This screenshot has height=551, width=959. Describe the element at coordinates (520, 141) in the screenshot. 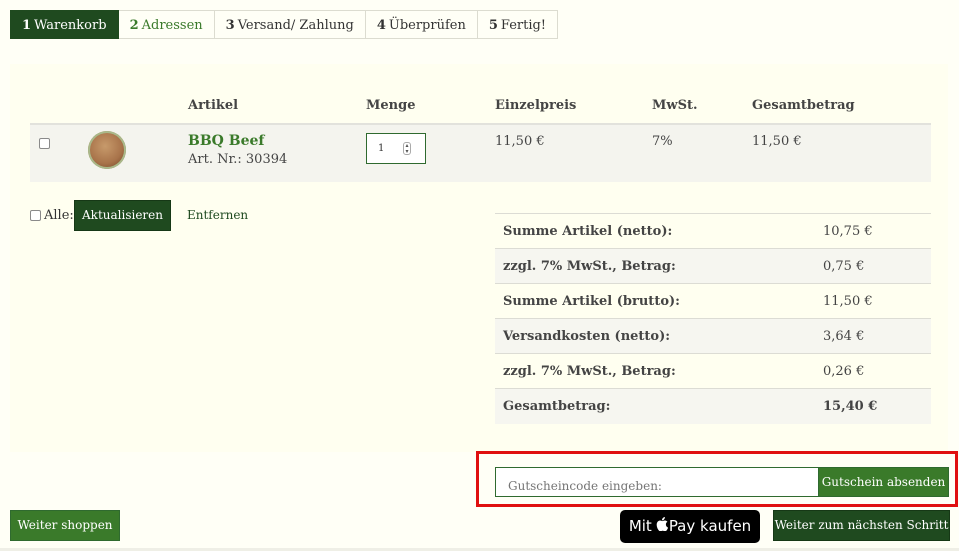

I see `unit-price: 11,50 €` at that location.